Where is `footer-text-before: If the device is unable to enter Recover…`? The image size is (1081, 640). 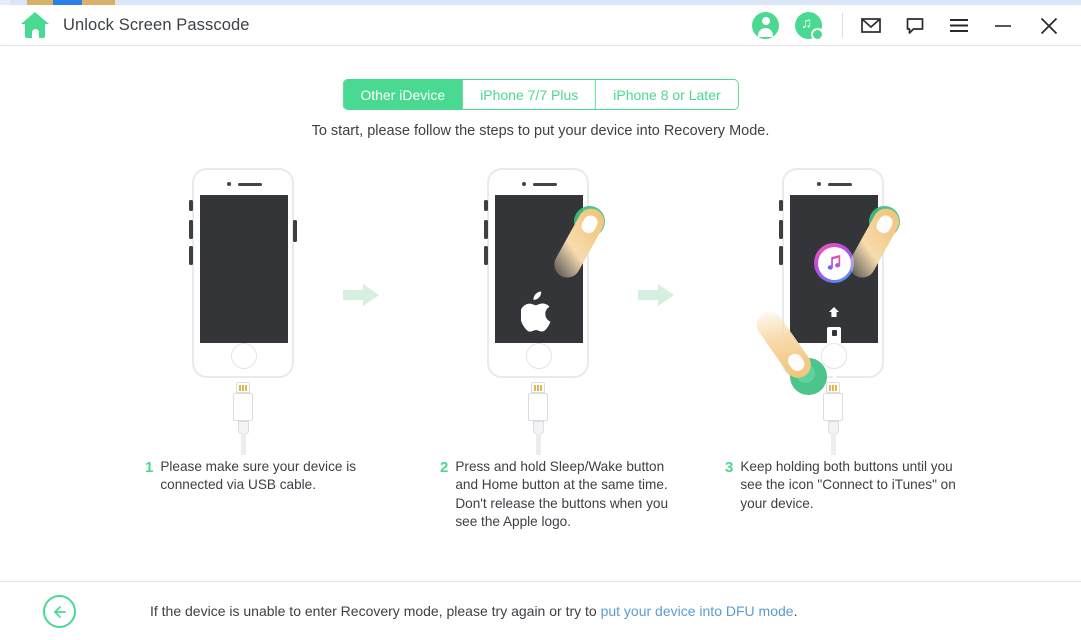 footer-text-before: If the device is unable to enter Recover… is located at coordinates (375, 611).